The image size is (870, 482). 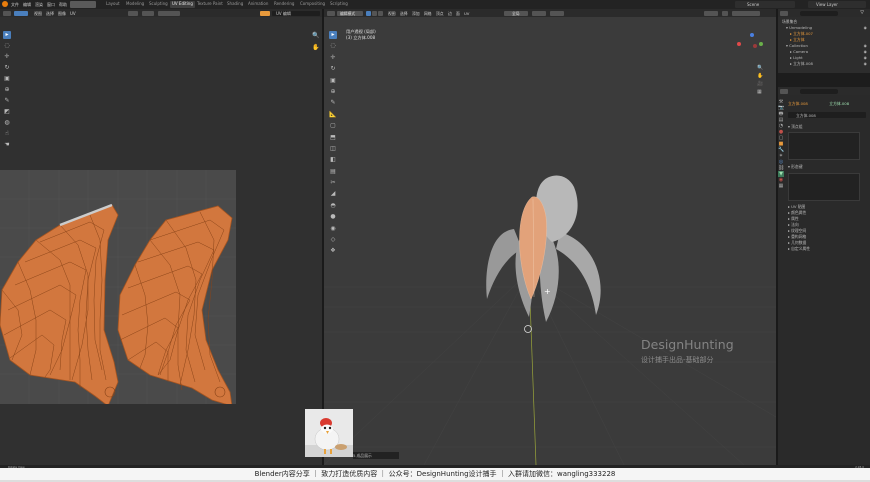 What do you see at coordinates (7, 68) in the screenshot?
I see `rotate-tool-icon: ↻` at bounding box center [7, 68].